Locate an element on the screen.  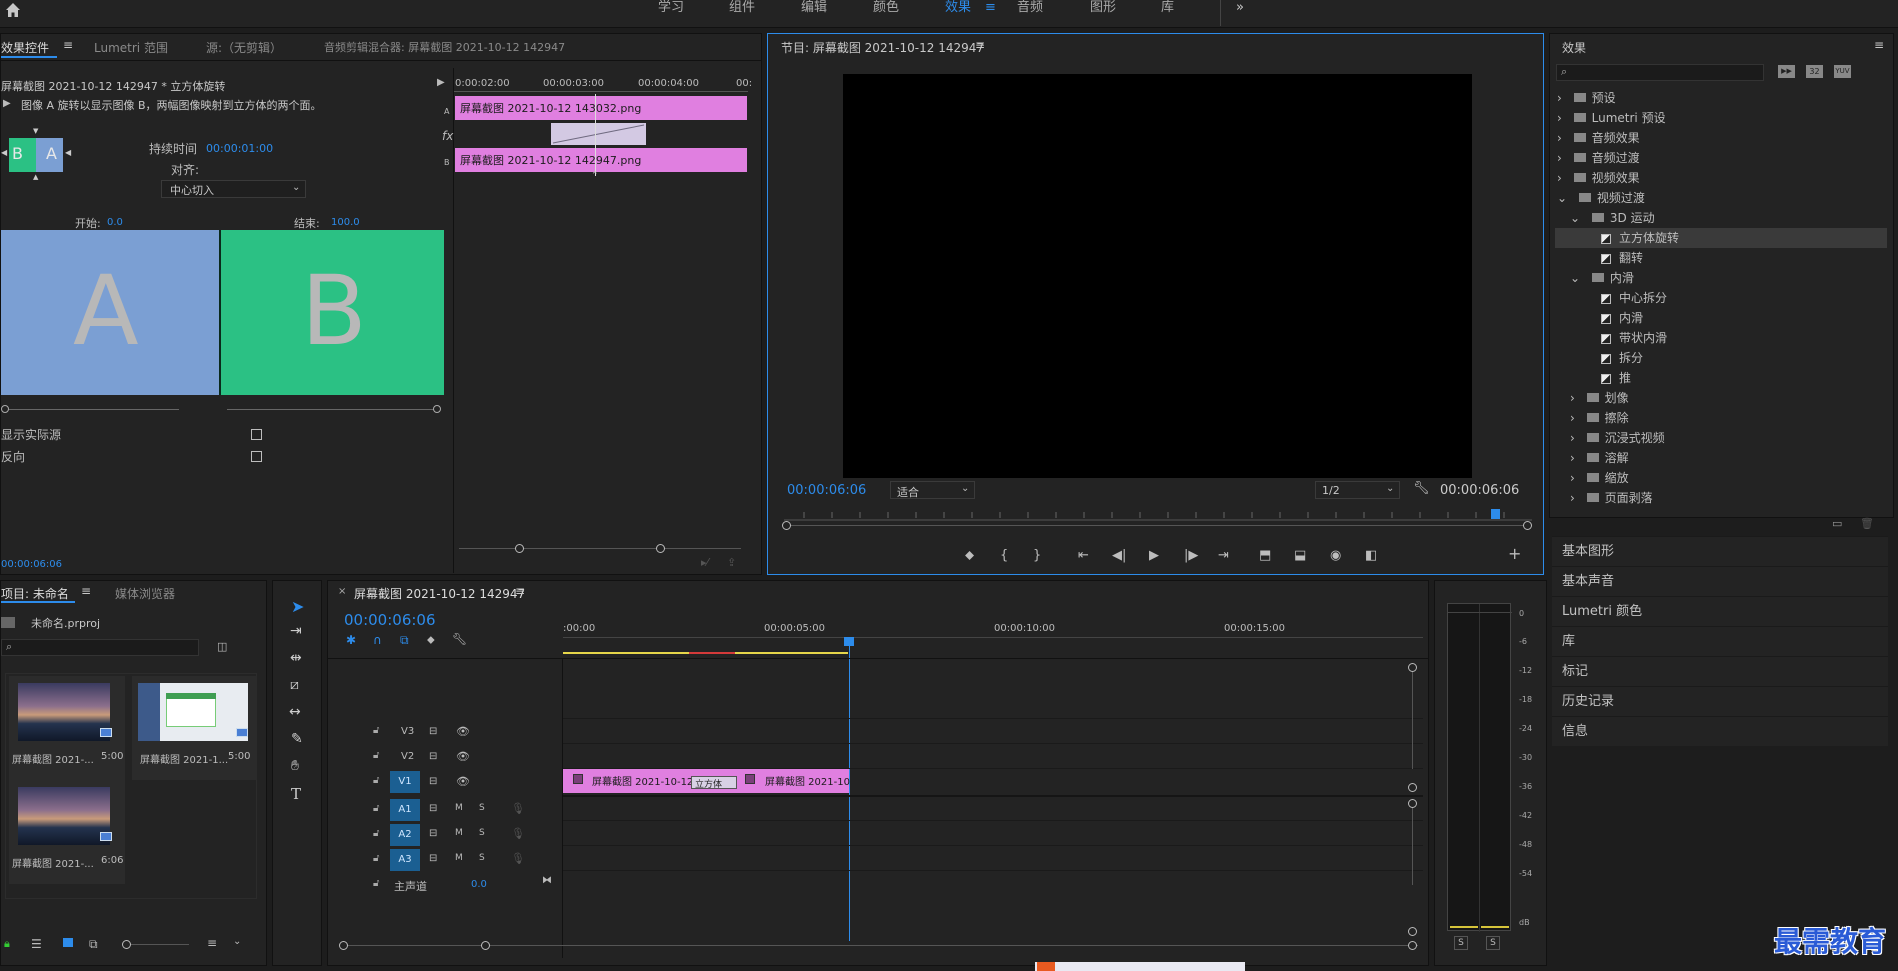
track-v3-label: V3 is located at coordinates (407, 731).